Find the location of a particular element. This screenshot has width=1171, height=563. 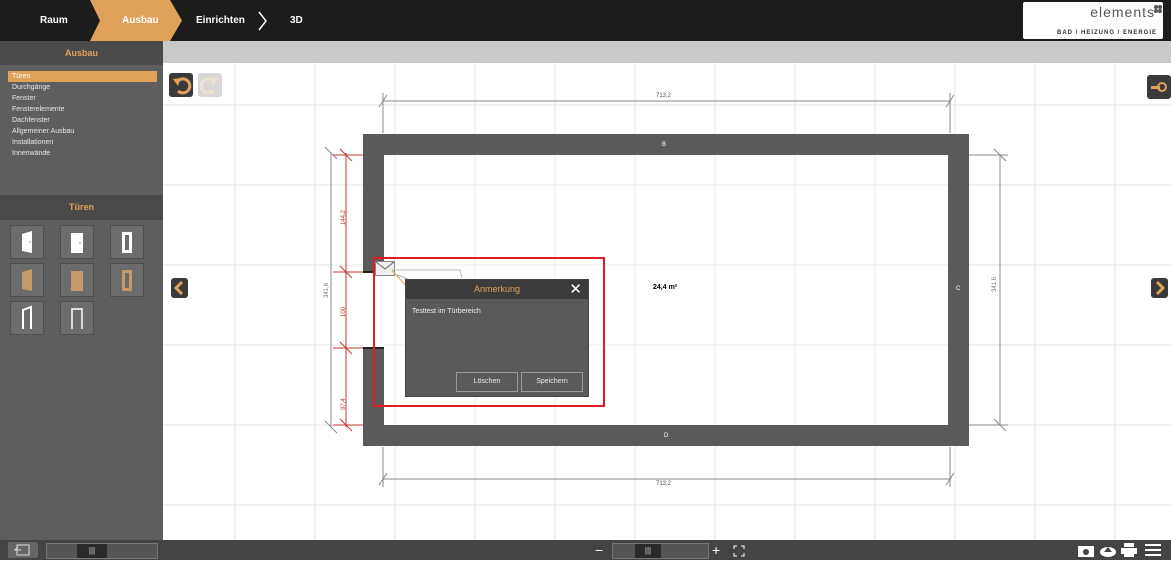

undo-icon is located at coordinates (182, 86).